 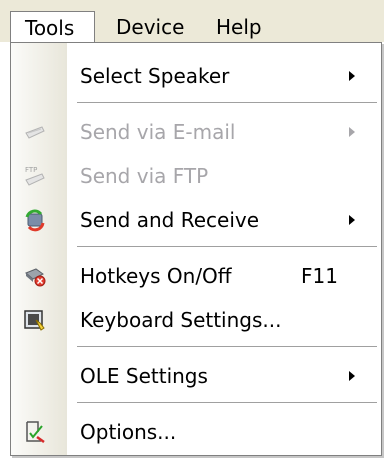 I want to click on menu-item-label: Send via E-mail, so click(x=158, y=132).